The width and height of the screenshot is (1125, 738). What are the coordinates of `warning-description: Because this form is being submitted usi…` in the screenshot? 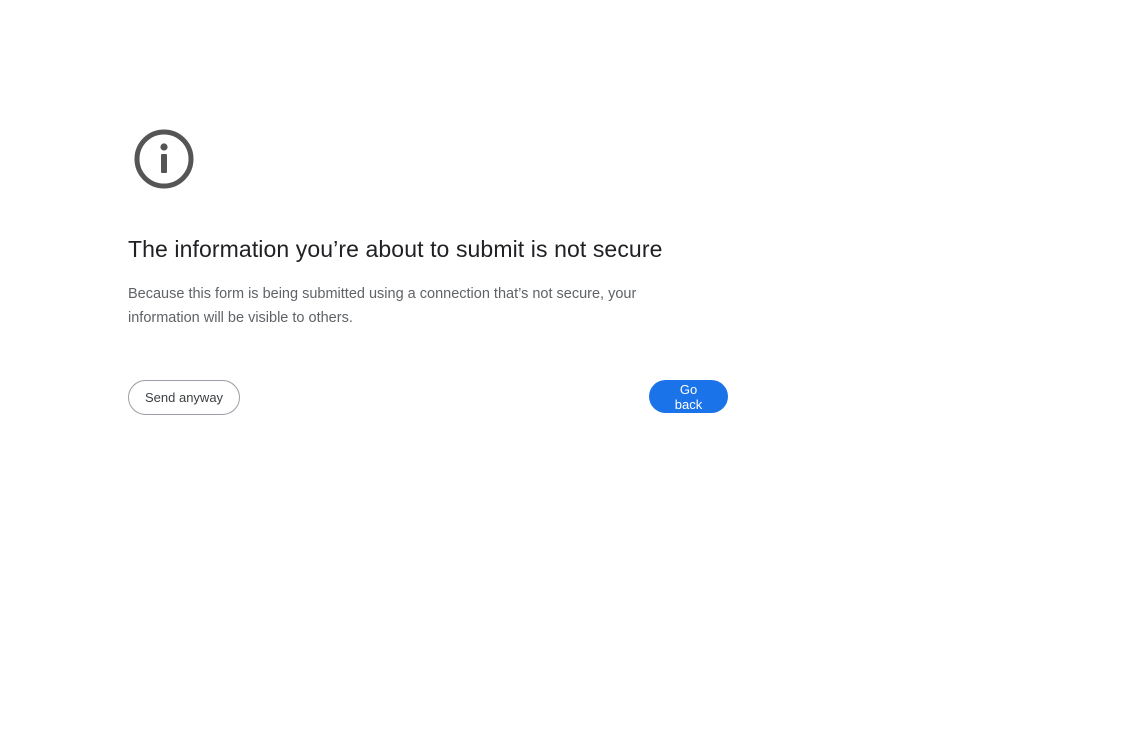 It's located at (382, 306).